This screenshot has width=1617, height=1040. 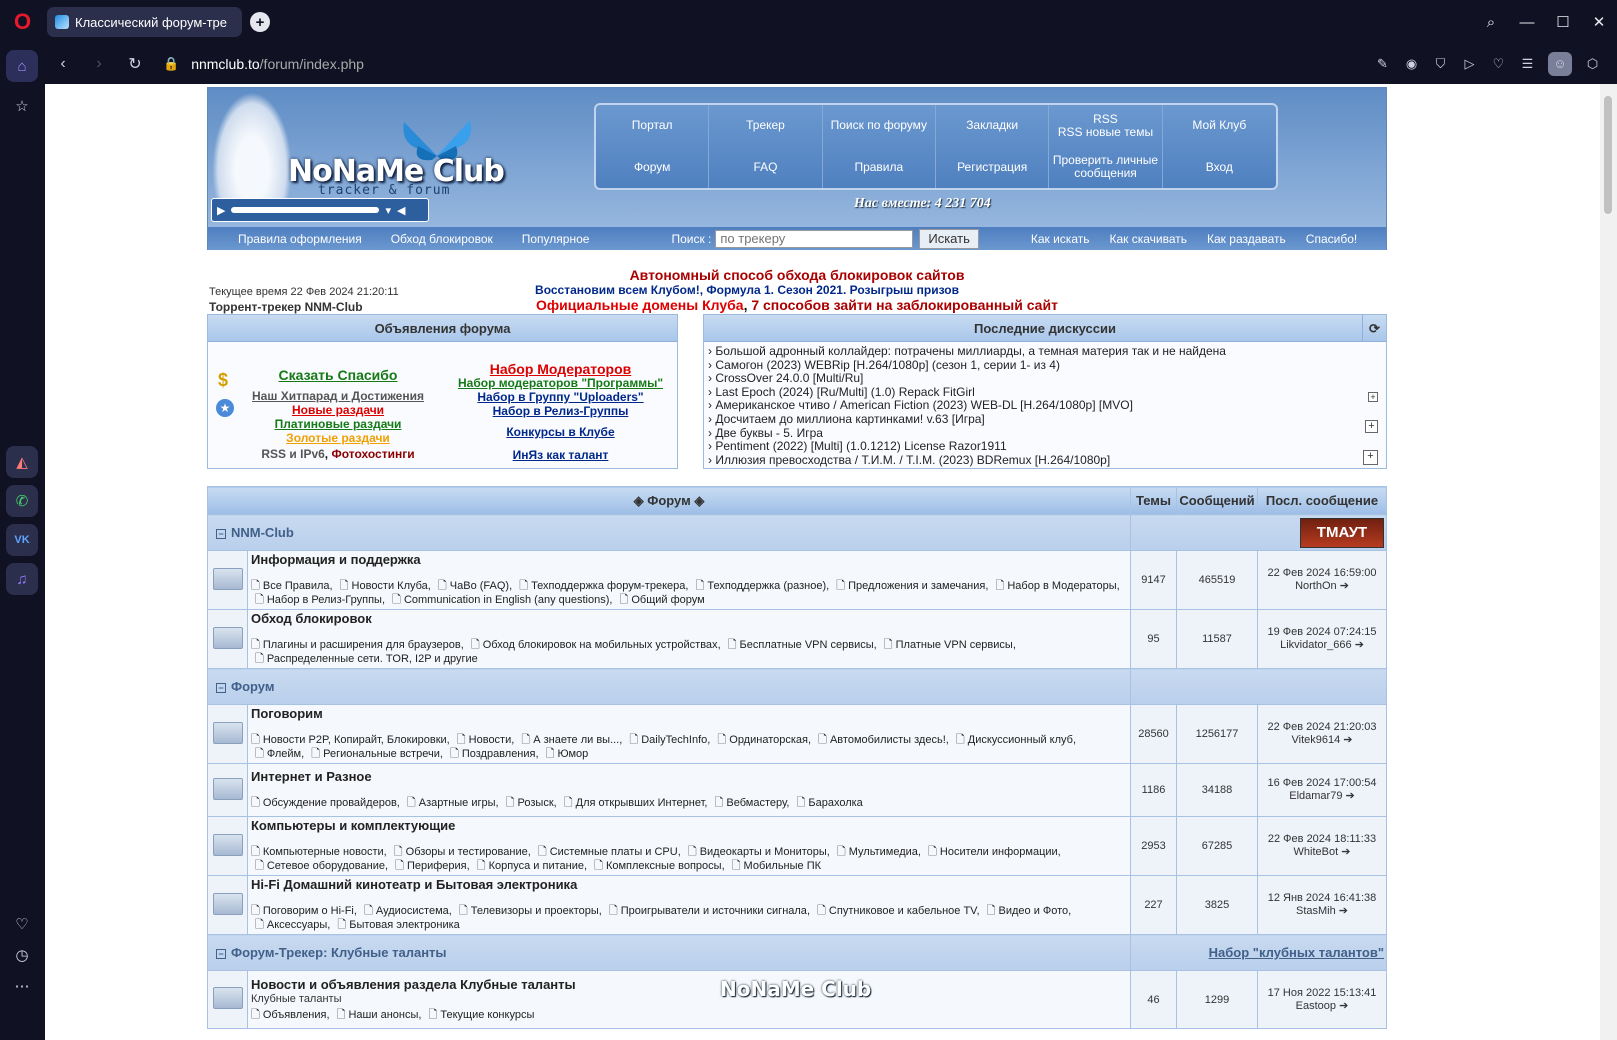 I want to click on link-photohosting: Фотохостинги, so click(x=372, y=454).